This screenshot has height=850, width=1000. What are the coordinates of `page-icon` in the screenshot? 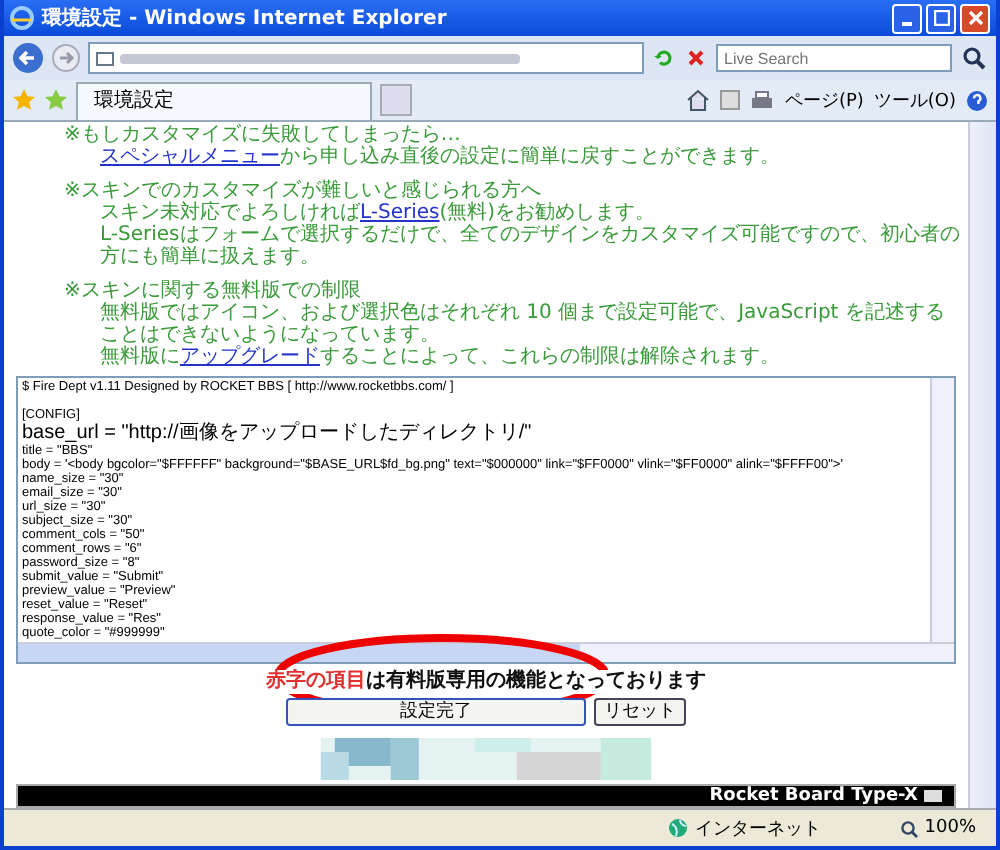 It's located at (105, 58).